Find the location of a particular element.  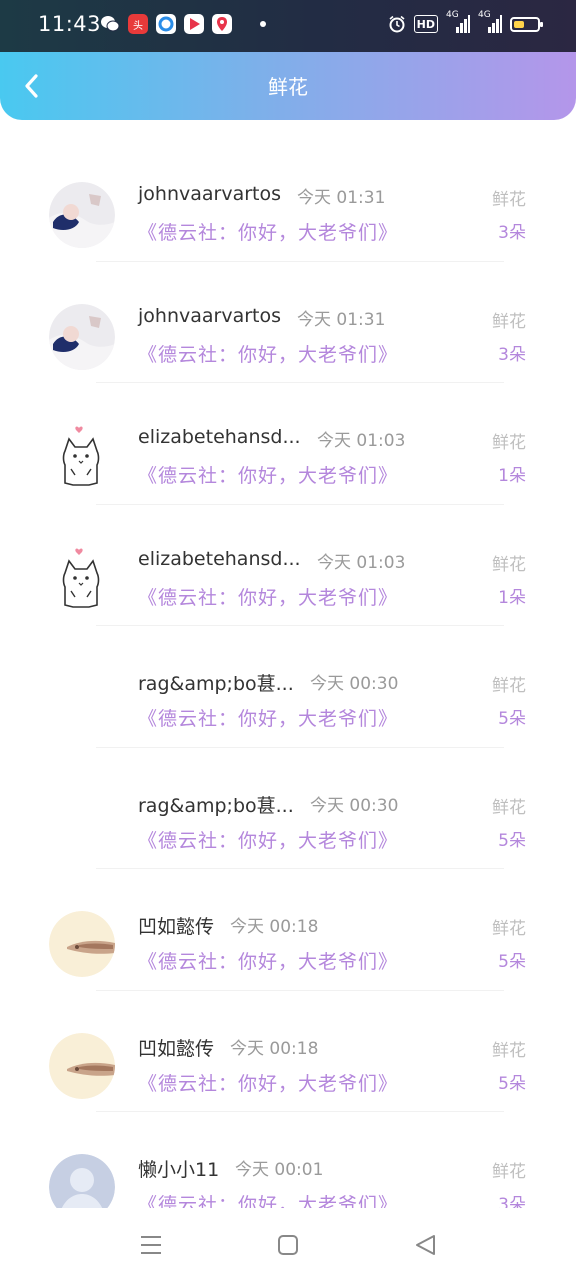

battery-tip is located at coordinates (541, 24).